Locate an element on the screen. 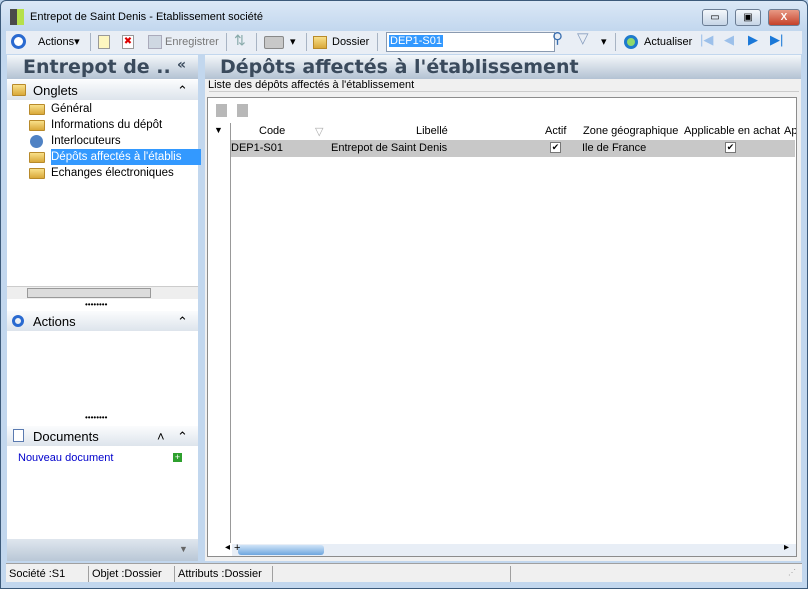 The image size is (808, 589). search-input: DEP1-S01 is located at coordinates (470, 42).